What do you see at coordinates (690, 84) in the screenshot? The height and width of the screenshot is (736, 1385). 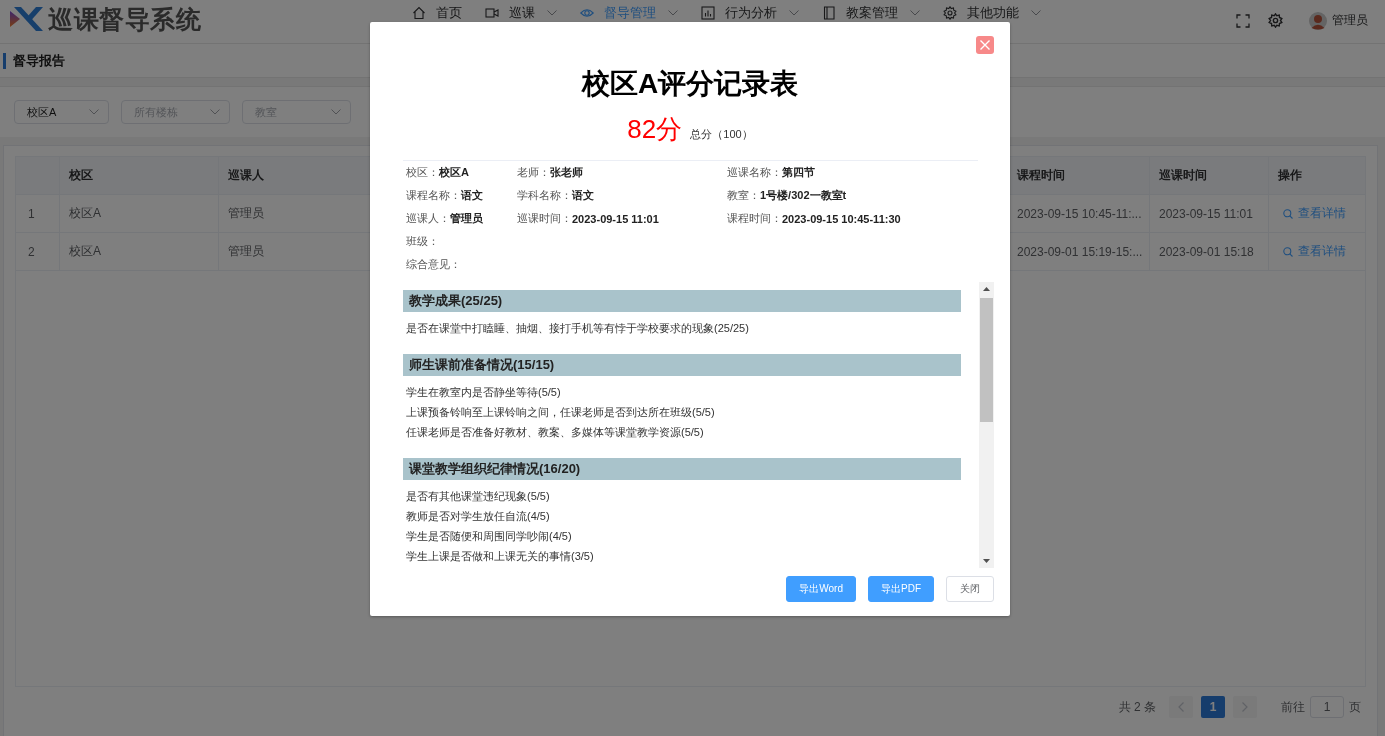 I see `dialog-title: 校区A评分记录表` at bounding box center [690, 84].